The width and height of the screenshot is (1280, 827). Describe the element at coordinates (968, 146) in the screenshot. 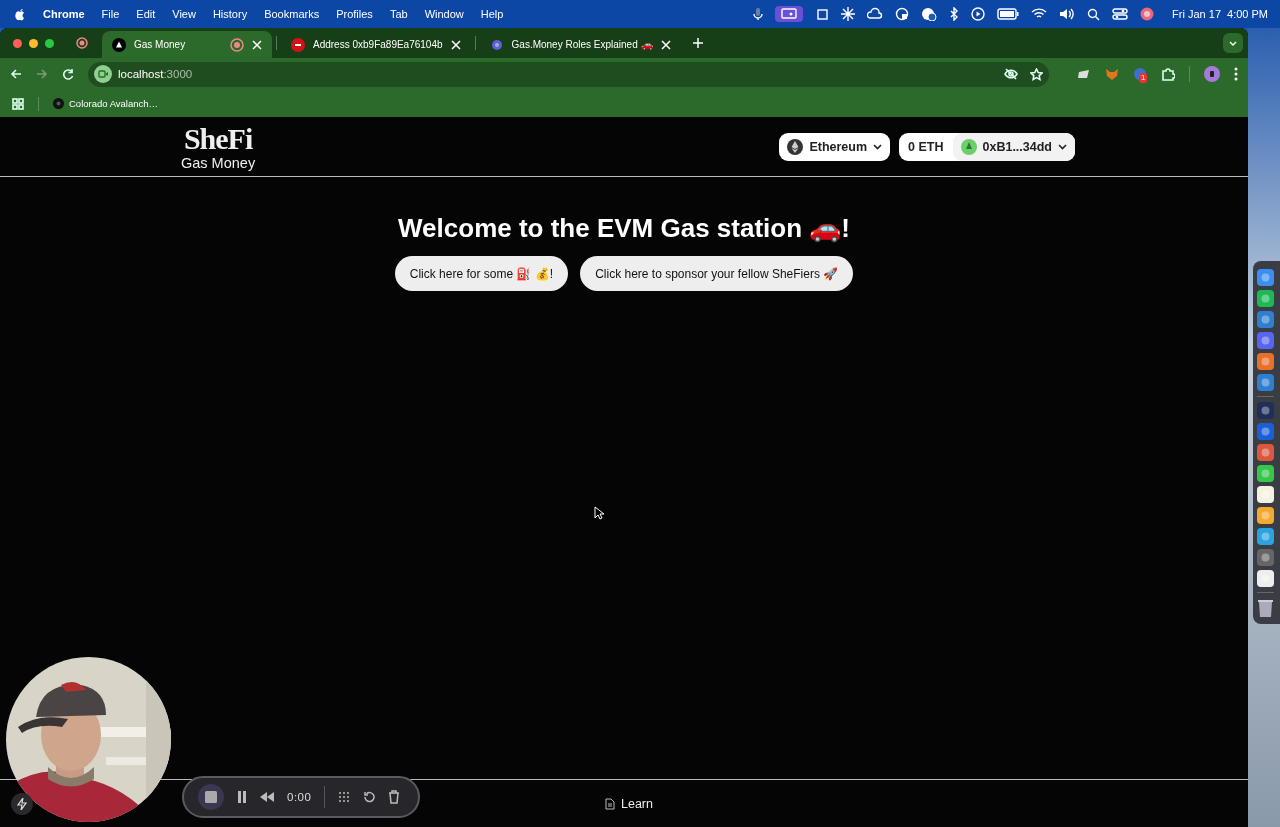

I see `tree-avatar-icon` at that location.